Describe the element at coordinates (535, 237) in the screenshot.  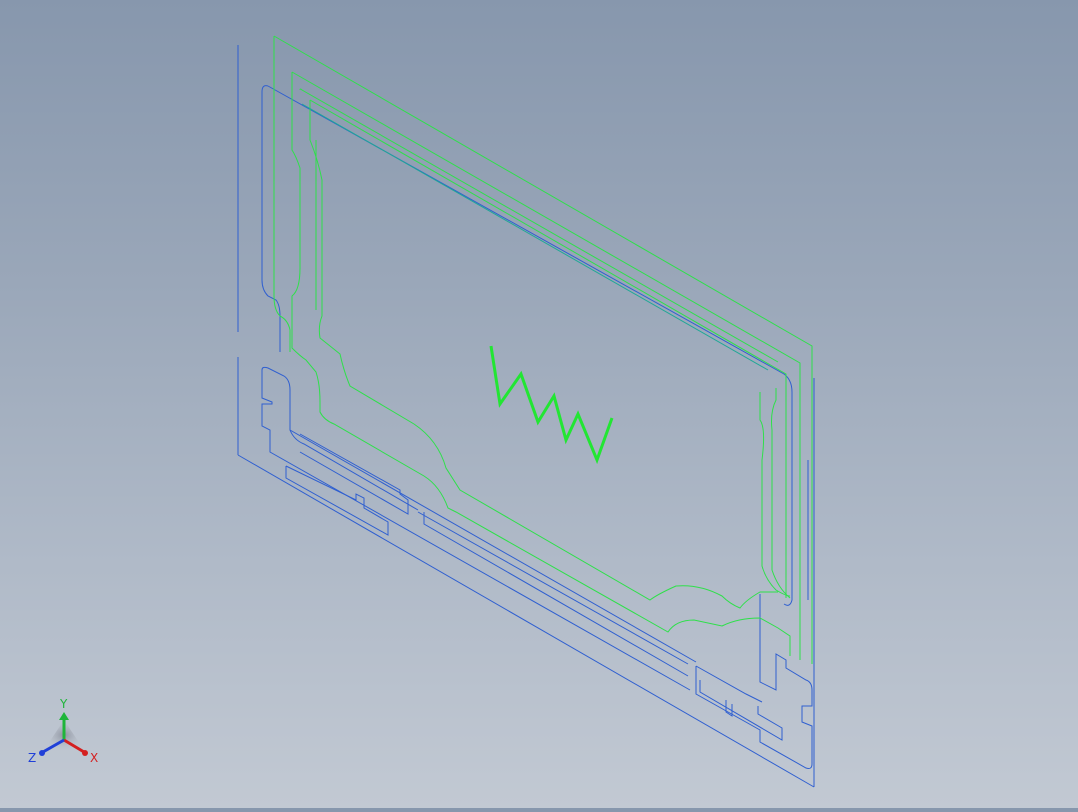
I see `profile-diagonal-teal` at that location.